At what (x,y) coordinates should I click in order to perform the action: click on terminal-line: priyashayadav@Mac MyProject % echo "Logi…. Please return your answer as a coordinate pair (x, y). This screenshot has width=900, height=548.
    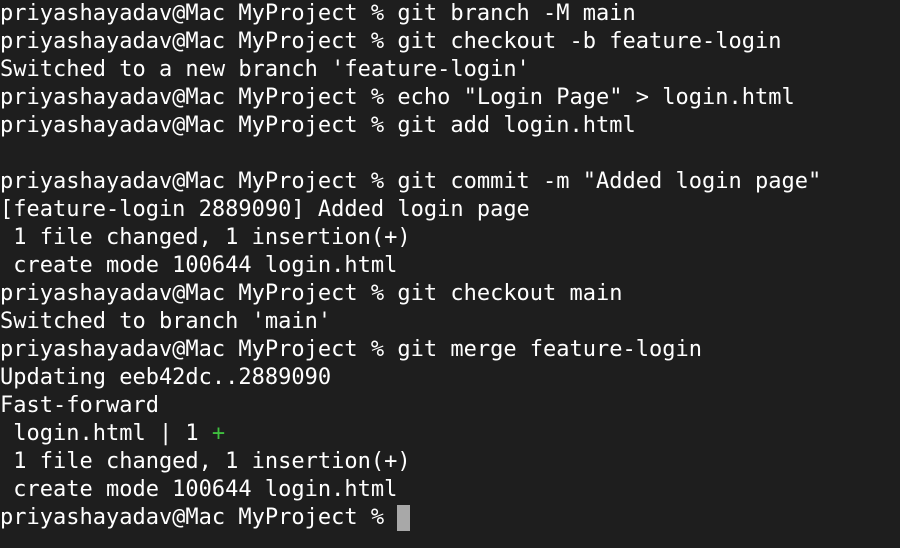
    Looking at the image, I should click on (397, 97).